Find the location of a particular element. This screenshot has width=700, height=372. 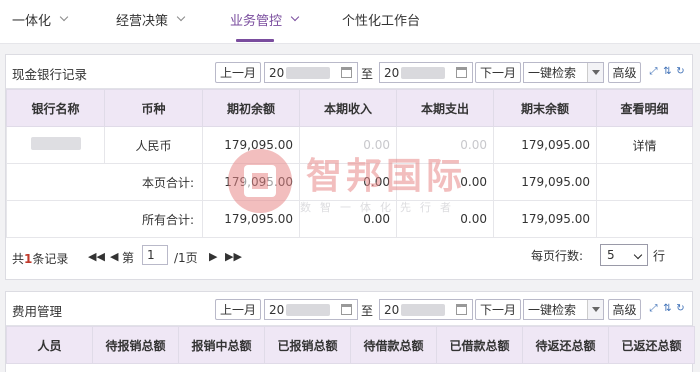

page-total-opening: 179,095.00 is located at coordinates (251, 182).